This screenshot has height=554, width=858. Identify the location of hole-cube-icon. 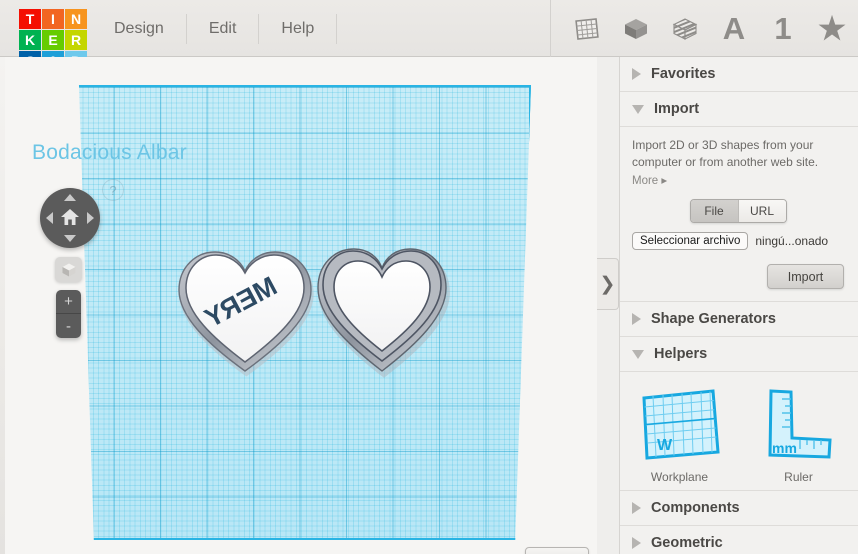
(685, 29).